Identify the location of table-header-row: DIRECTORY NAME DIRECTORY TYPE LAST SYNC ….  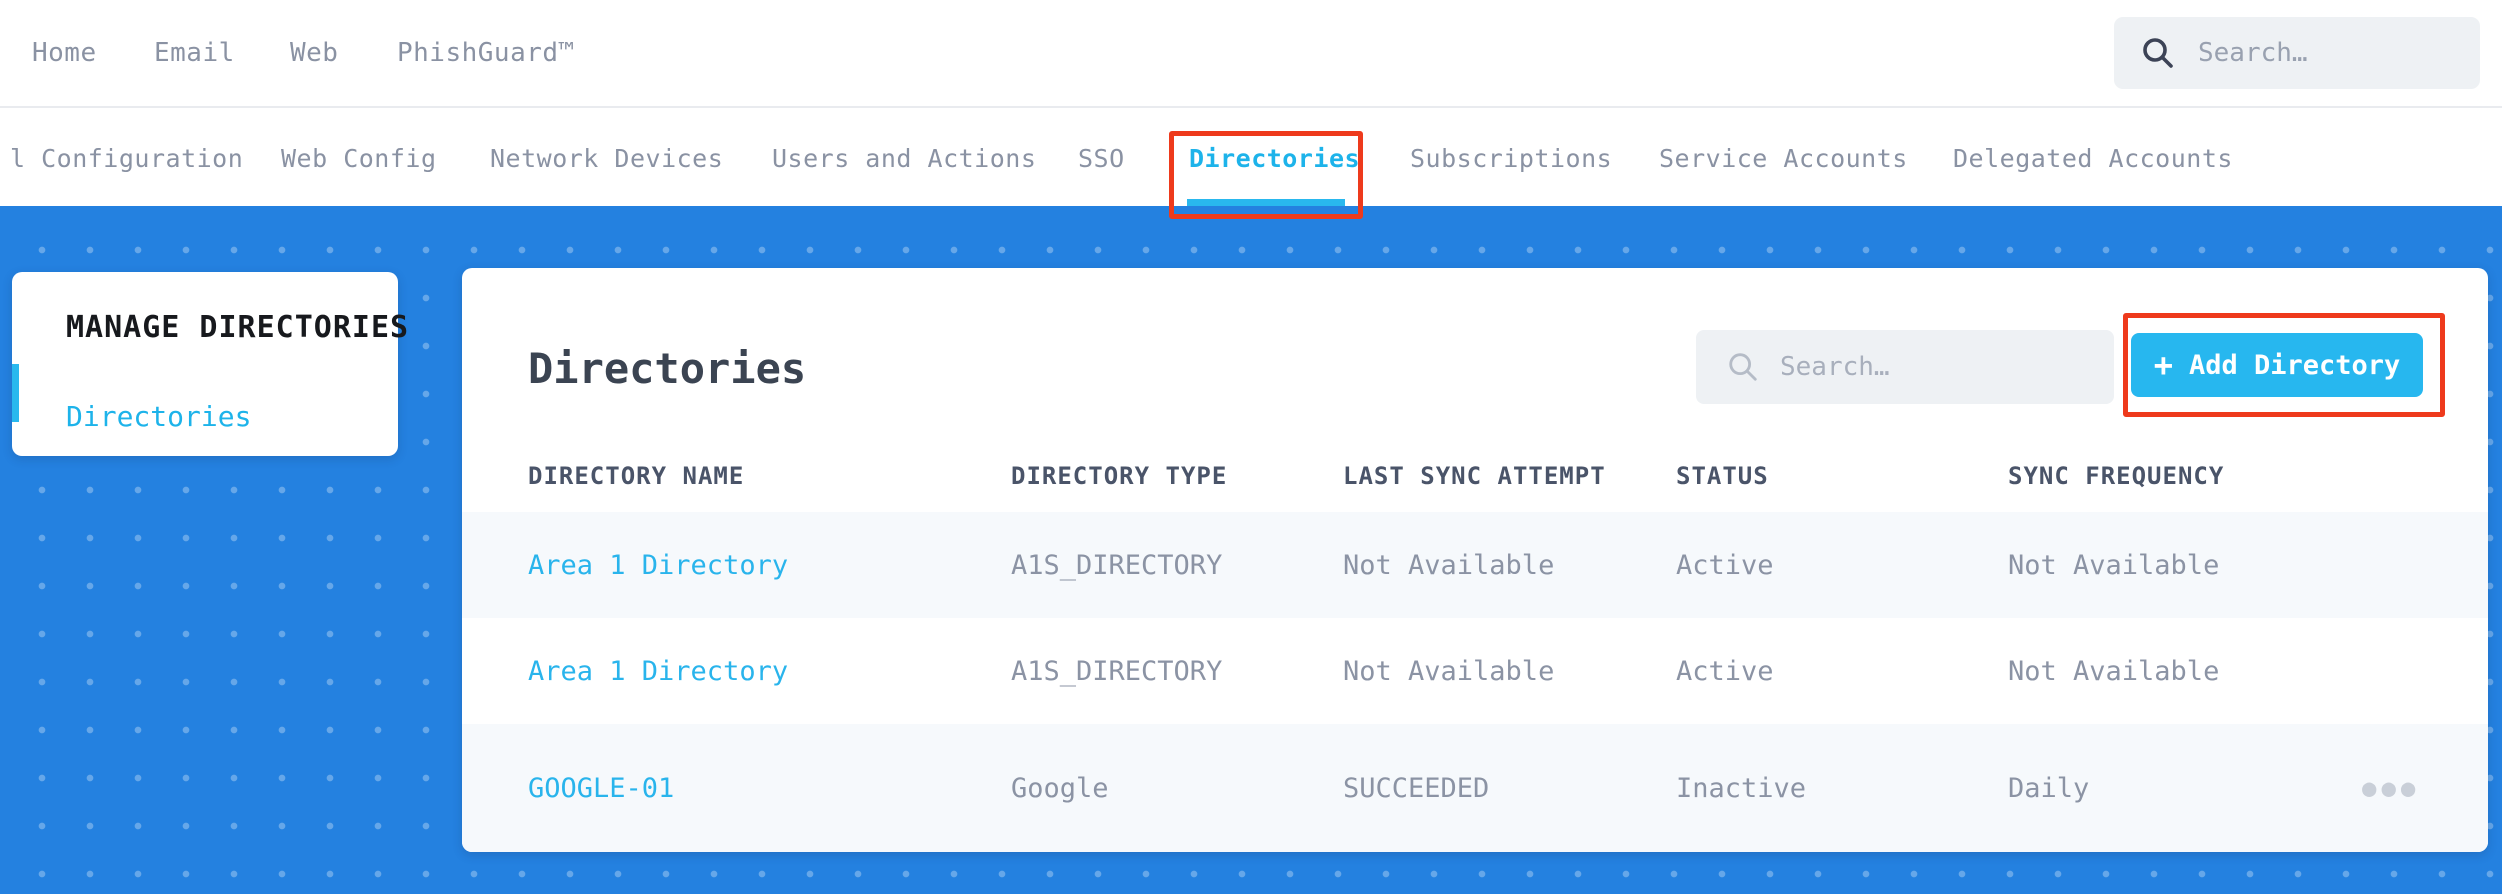
(1475, 476).